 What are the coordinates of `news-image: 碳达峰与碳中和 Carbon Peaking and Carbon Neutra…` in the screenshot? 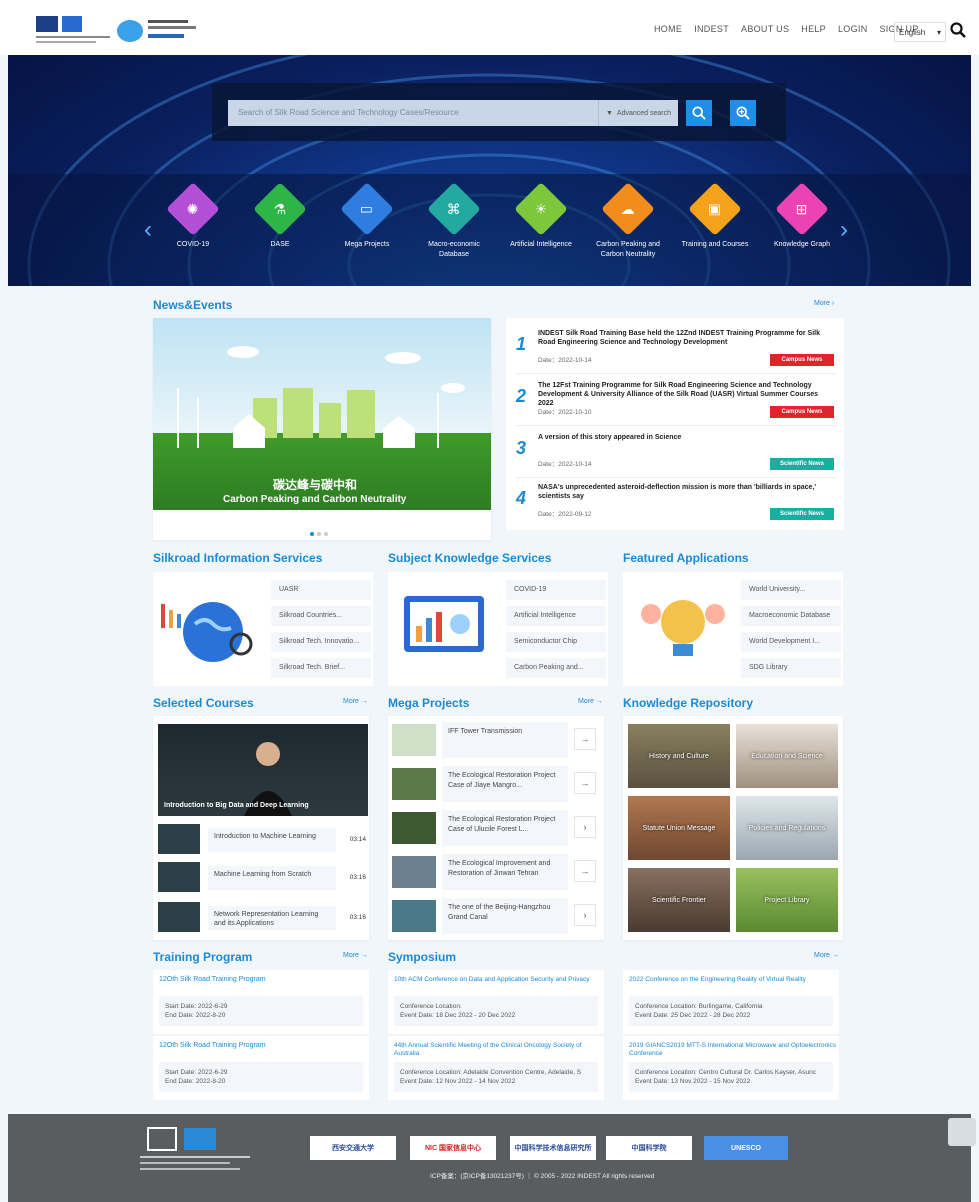 It's located at (322, 414).